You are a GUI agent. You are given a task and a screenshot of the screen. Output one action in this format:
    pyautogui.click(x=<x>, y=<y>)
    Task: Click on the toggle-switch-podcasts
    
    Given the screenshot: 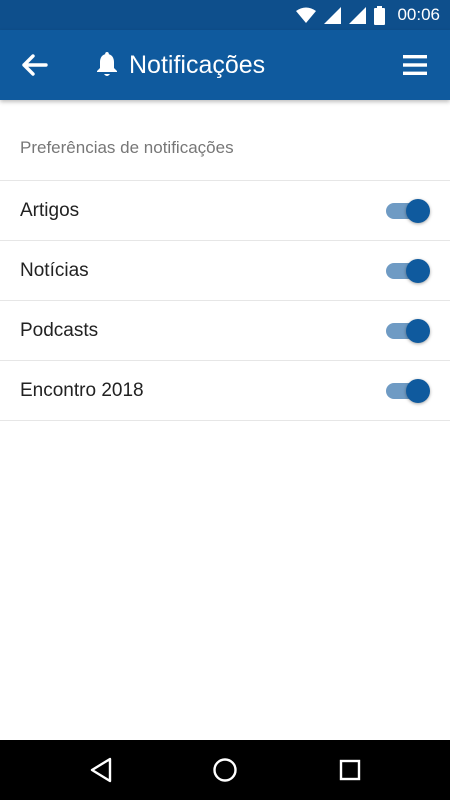 What is the action you would take?
    pyautogui.click(x=407, y=331)
    